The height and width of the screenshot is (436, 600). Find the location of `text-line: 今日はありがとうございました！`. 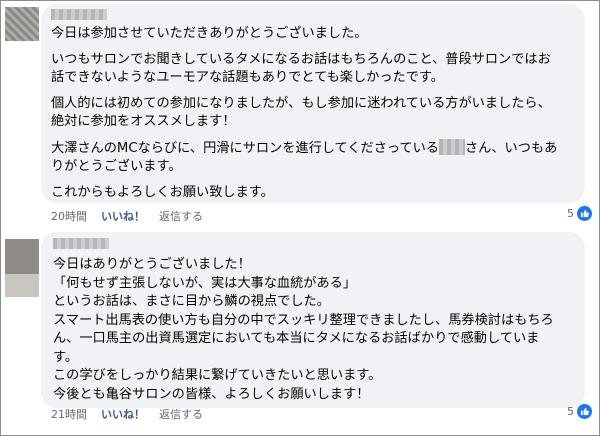

text-line: 今日はありがとうございました！ is located at coordinates (152, 264).